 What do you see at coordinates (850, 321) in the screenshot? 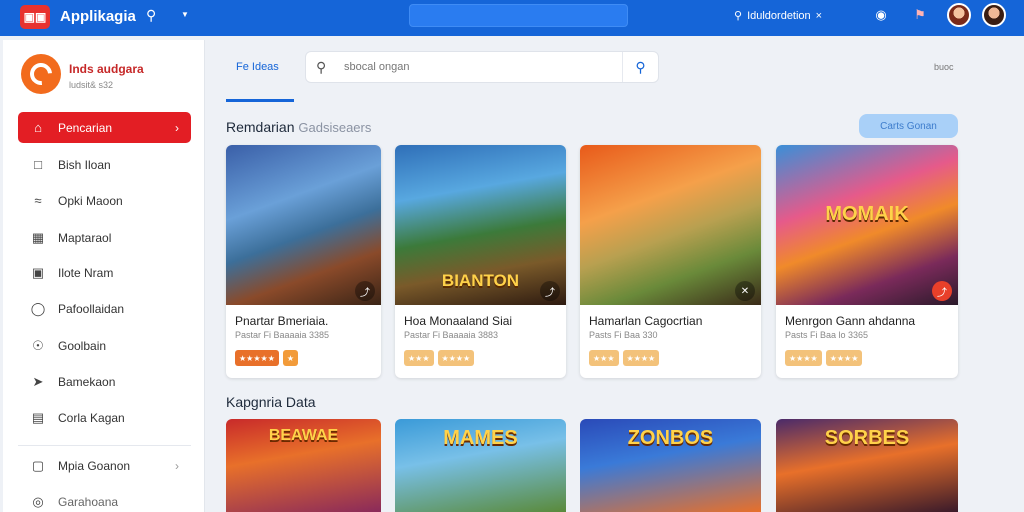
I see `card-title: Menrgon Gann ahdanna` at bounding box center [850, 321].